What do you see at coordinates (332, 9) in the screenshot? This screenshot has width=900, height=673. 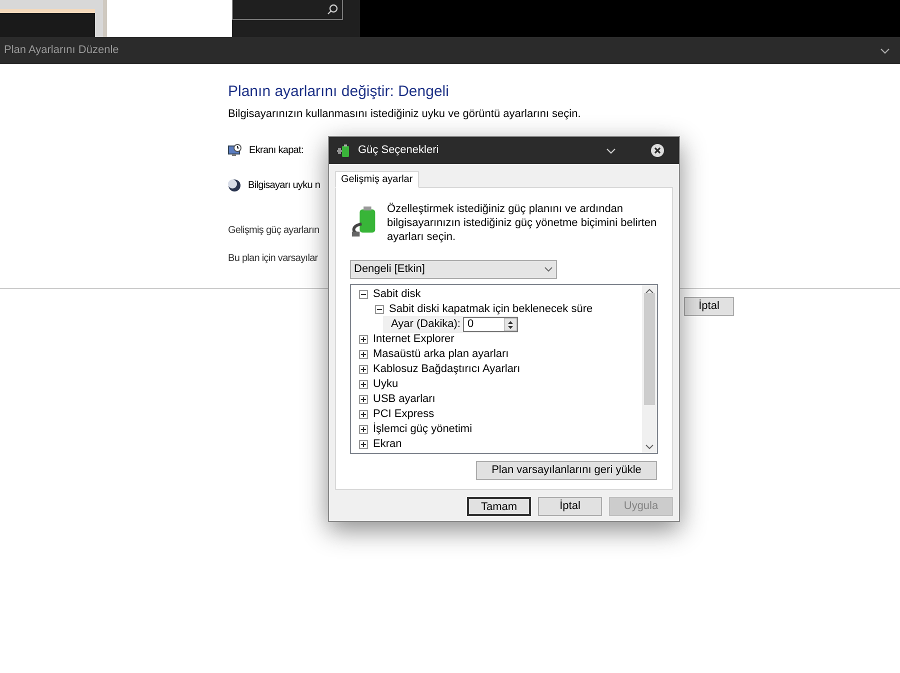 I see `search-icon` at bounding box center [332, 9].